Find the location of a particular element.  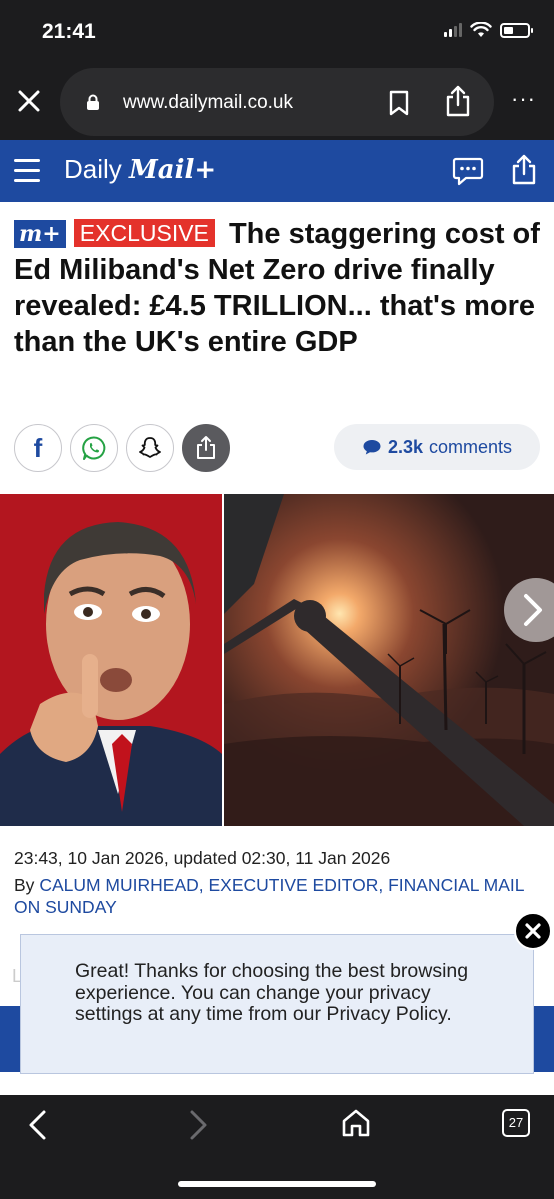

share-buttons: f is located at coordinates (122, 449).